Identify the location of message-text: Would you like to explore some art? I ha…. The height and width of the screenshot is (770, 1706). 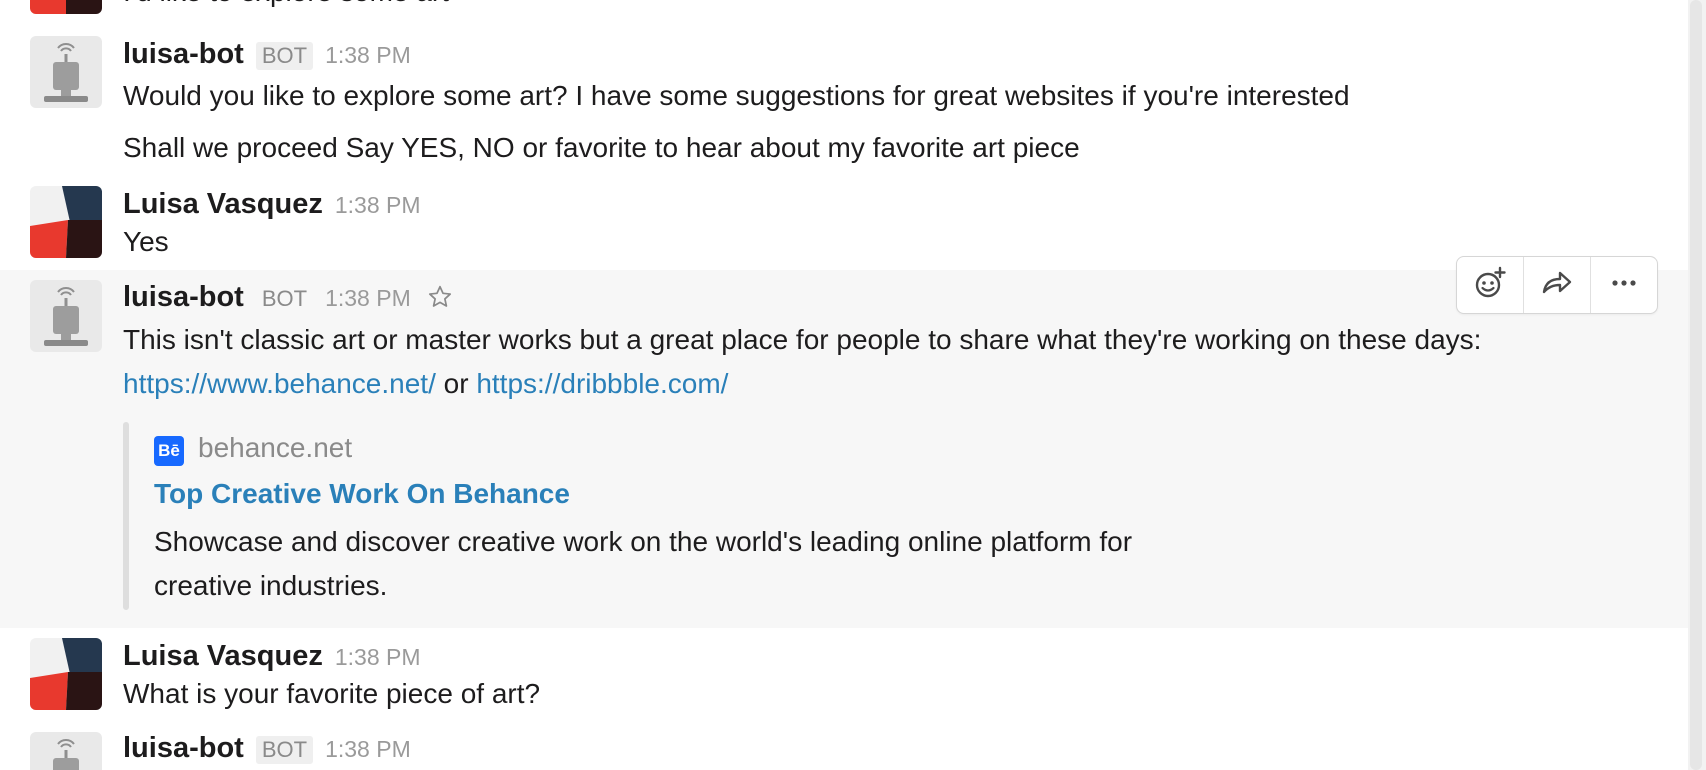
(736, 95).